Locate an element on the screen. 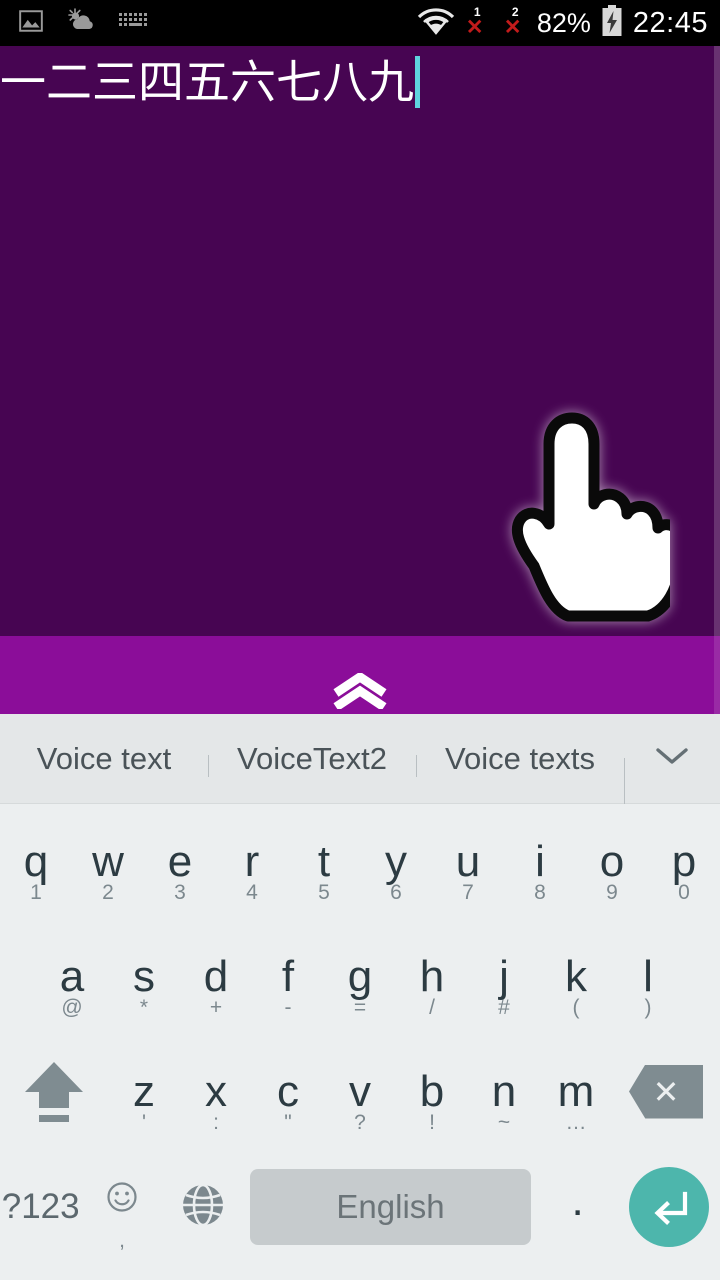  enter-key is located at coordinates (669, 1207).